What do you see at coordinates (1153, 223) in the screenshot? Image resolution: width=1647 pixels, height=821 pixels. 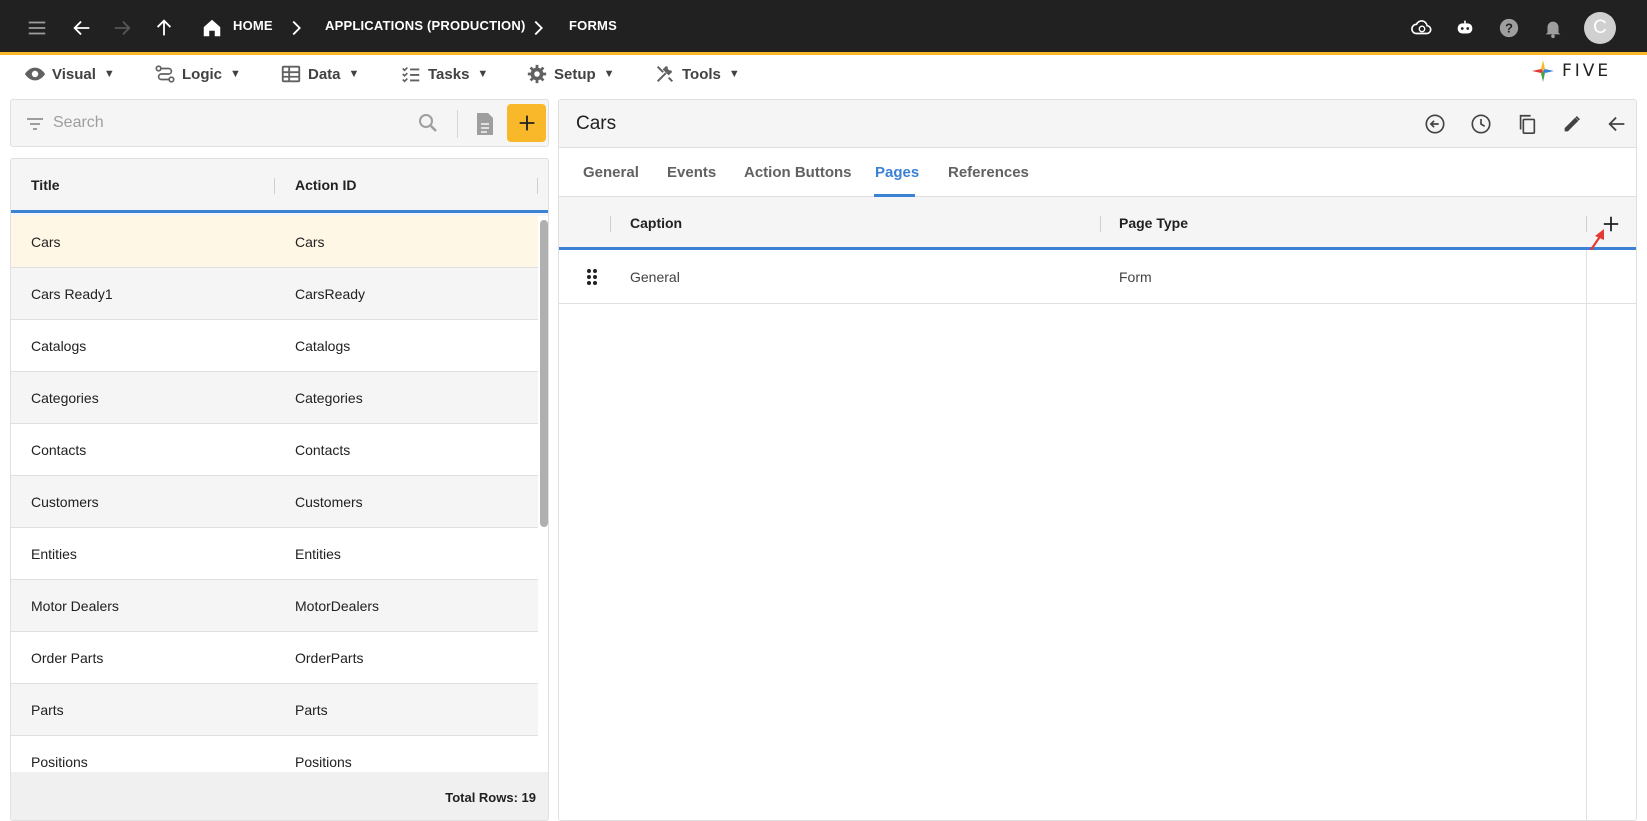 I see `column-header-page-type: Page Type` at bounding box center [1153, 223].